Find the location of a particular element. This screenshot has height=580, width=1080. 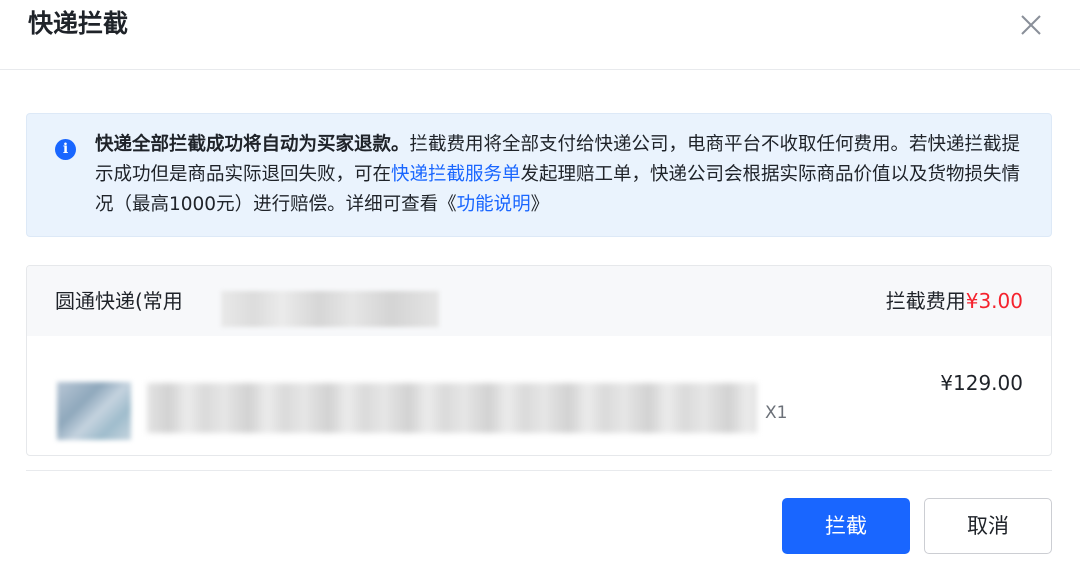

footer-divider is located at coordinates (539, 470).